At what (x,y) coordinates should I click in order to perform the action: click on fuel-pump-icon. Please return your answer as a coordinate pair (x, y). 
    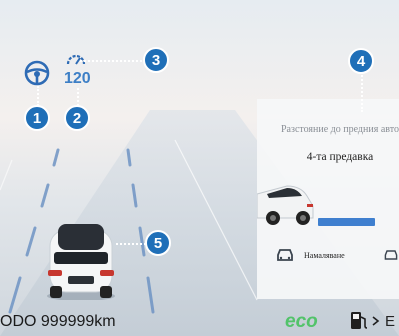
    Looking at the image, I should click on (359, 320).